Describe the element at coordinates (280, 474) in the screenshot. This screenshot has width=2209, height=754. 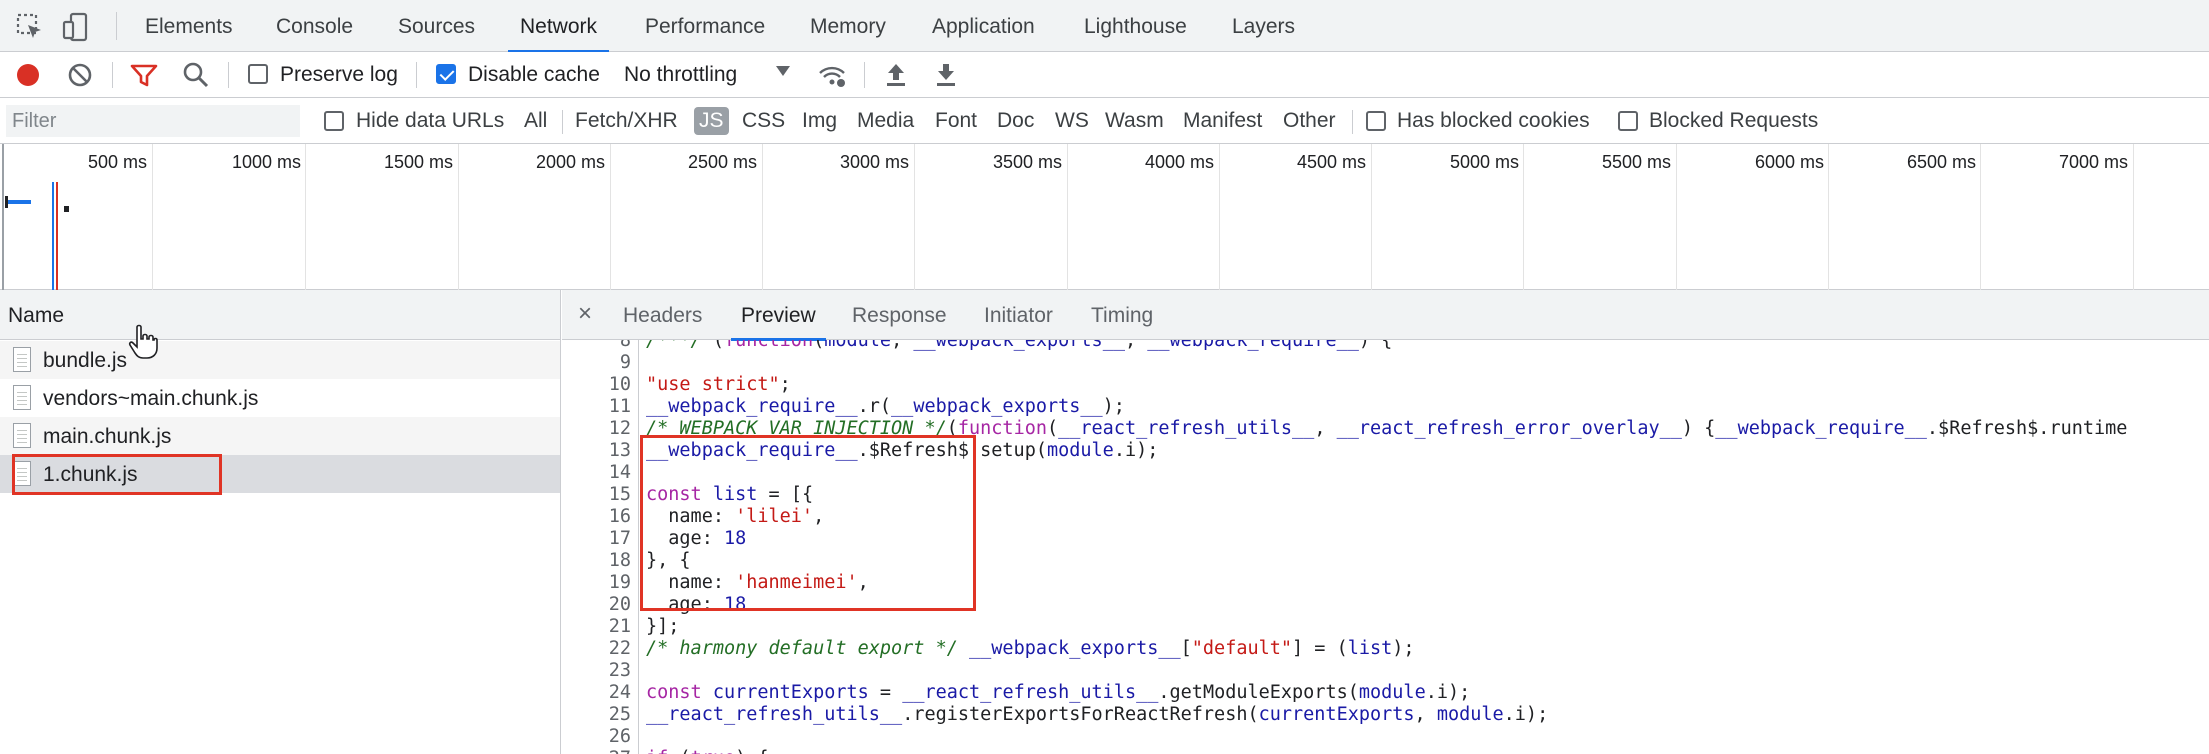
I see `request-row-selected: 1.chunk.js` at that location.